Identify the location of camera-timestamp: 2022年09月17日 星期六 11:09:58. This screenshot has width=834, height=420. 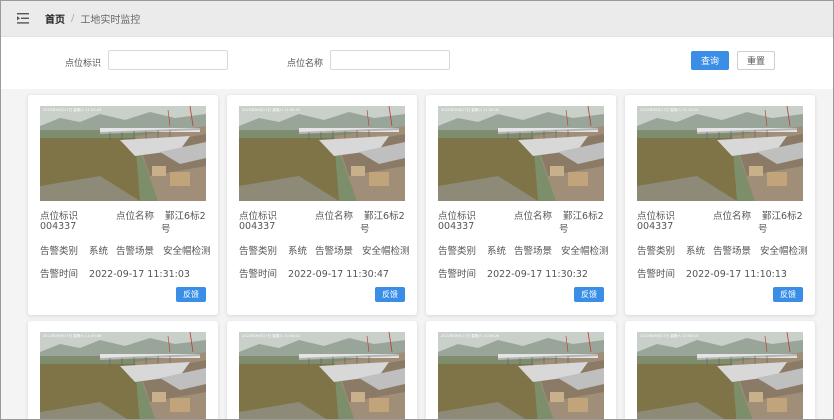
(72, 335).